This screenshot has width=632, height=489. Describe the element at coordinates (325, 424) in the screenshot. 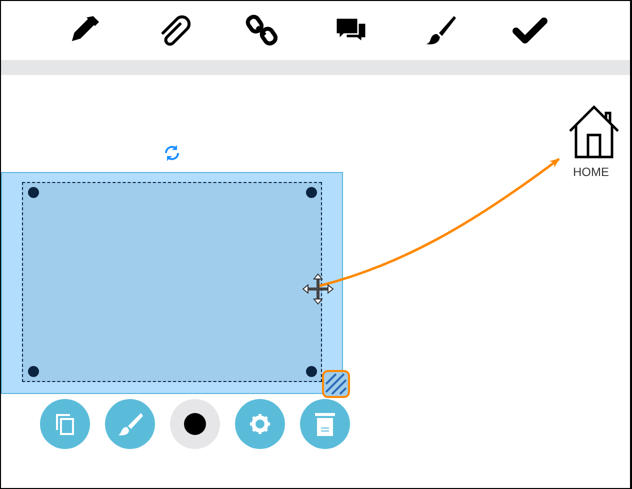

I see `trash-icon` at that location.